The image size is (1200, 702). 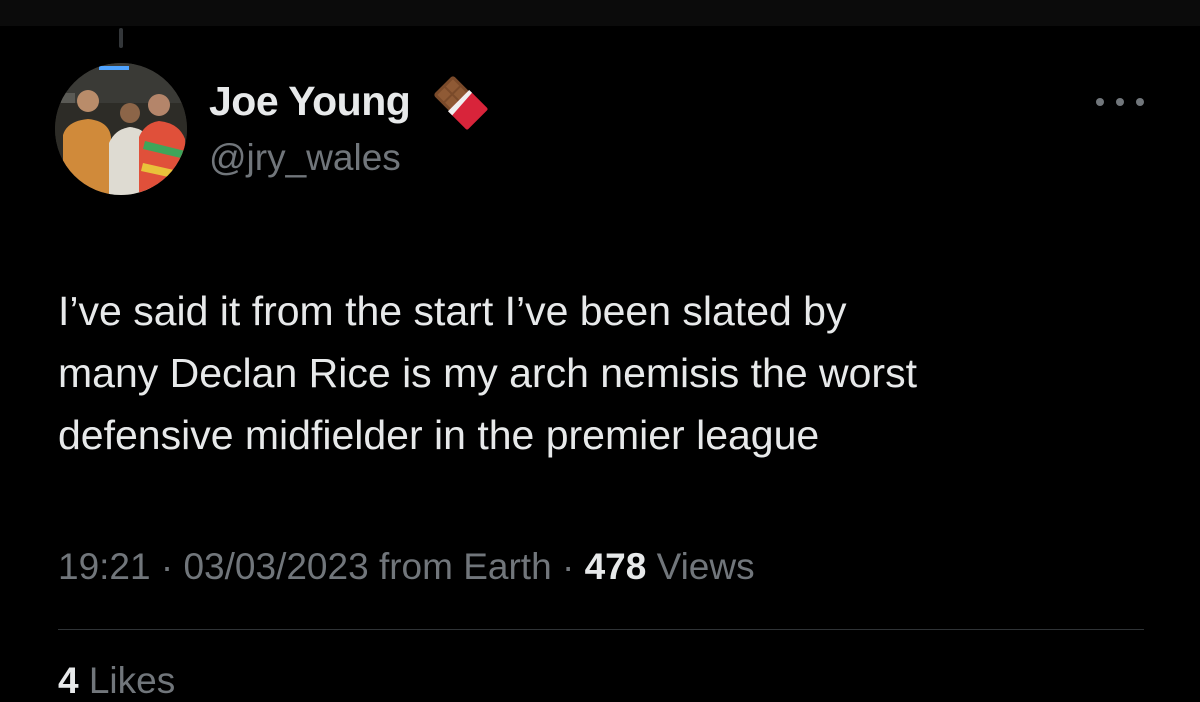 I want to click on user-handle: @jry_wales, so click(x=305, y=158).